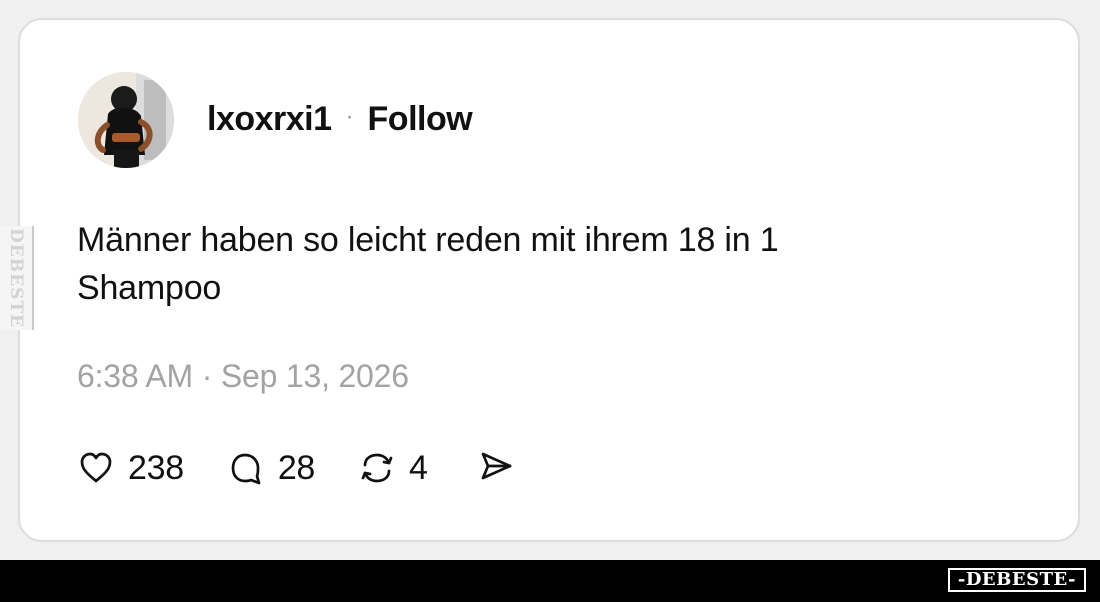 The height and width of the screenshot is (602, 1100). I want to click on share-button, so click(496, 468).